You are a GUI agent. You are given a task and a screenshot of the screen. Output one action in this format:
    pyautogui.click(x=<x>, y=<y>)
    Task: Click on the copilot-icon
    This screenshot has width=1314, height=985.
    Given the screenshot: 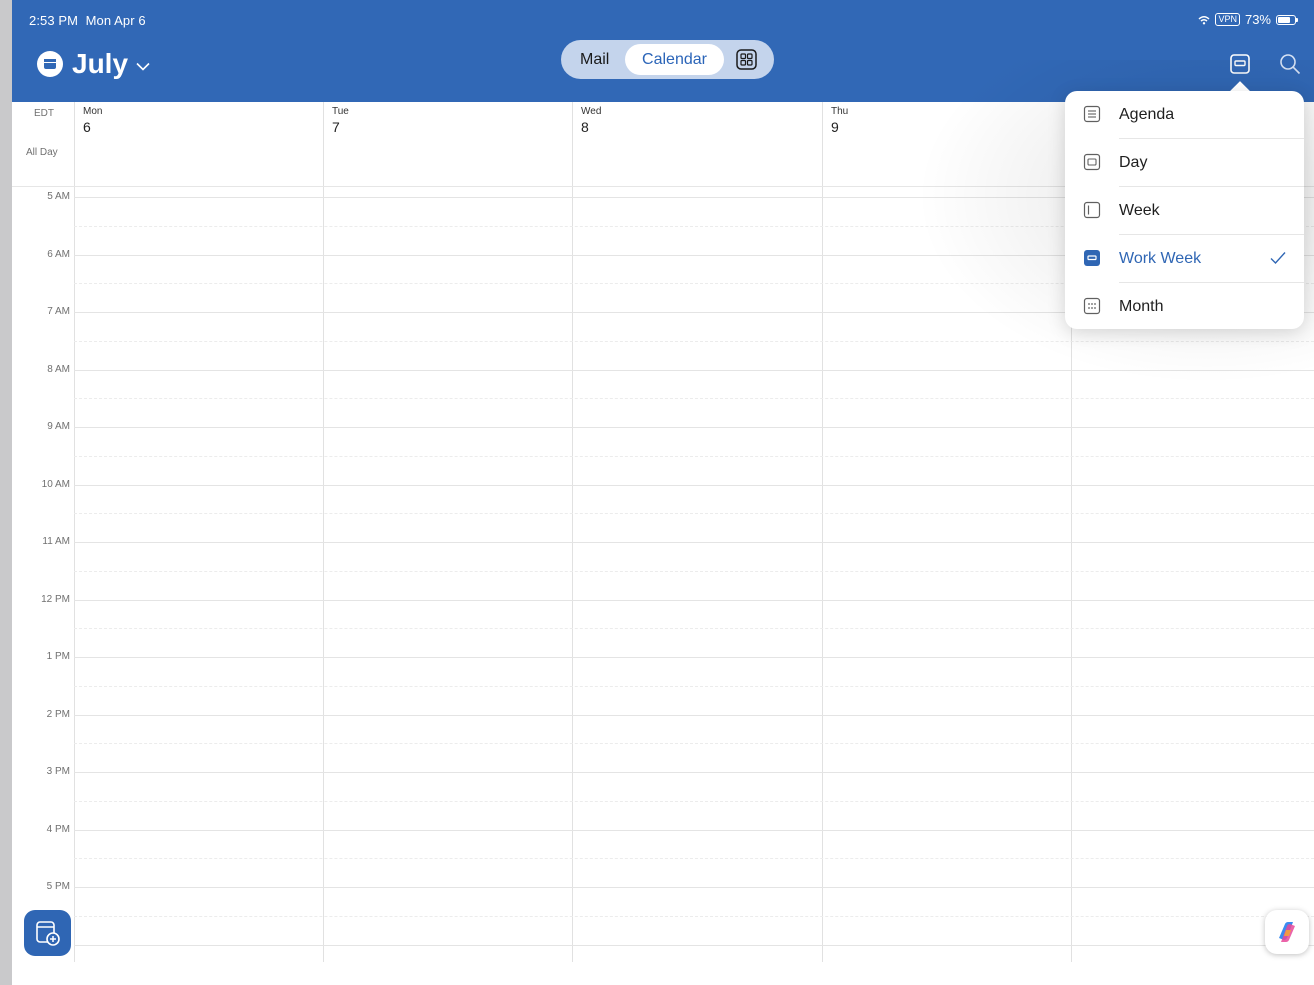 What is the action you would take?
    pyautogui.click(x=1287, y=932)
    